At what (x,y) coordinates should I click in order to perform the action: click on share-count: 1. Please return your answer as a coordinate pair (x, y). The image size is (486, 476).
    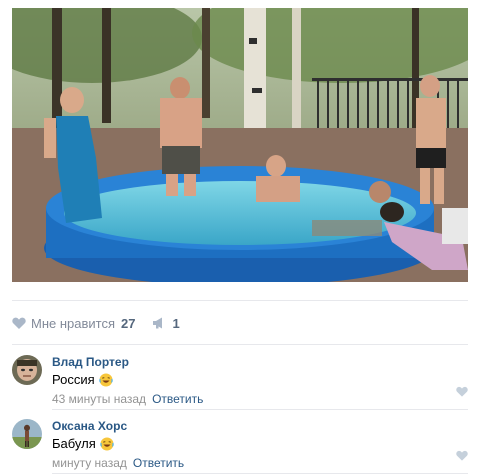
    Looking at the image, I should click on (176, 323).